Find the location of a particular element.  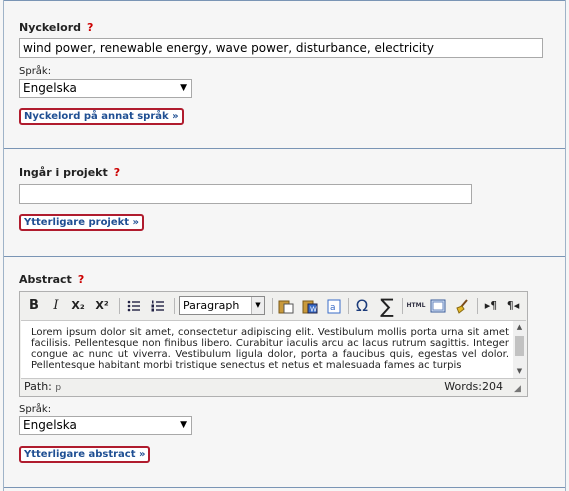

scroll-thumb is located at coordinates (519, 346).